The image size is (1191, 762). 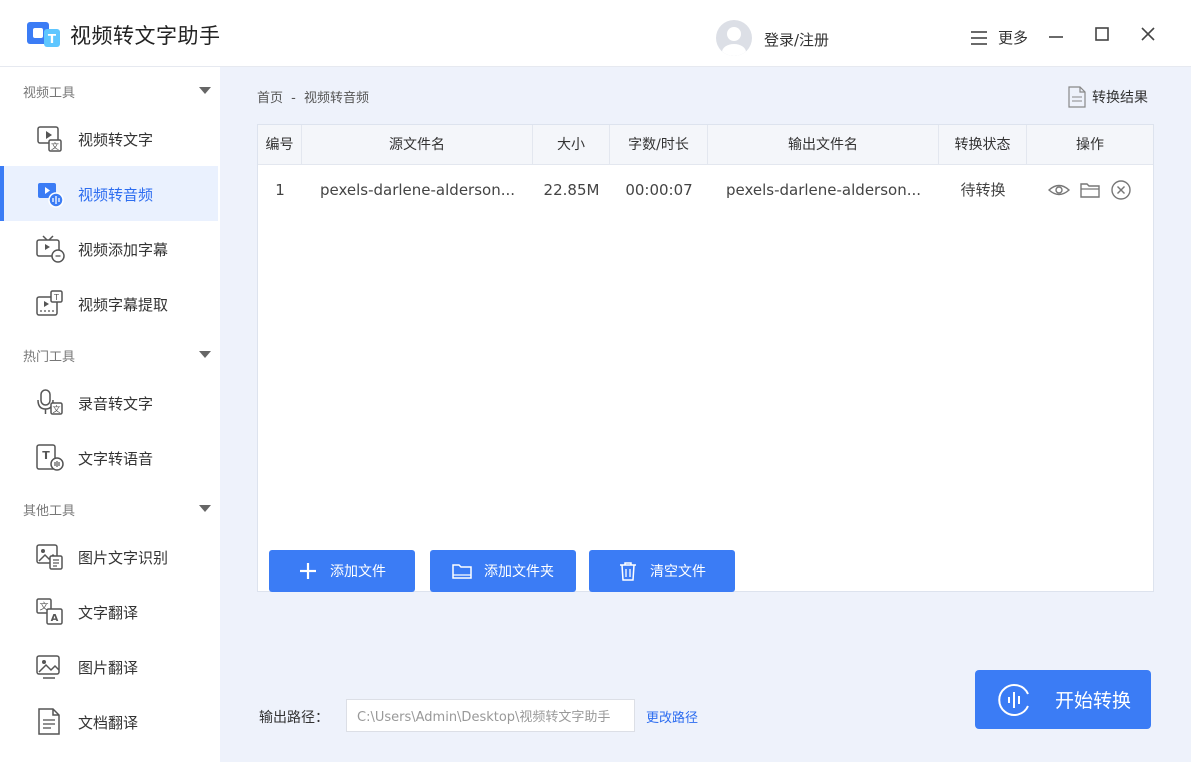 I want to click on video-to-text-icon: 文, so click(x=49, y=139).